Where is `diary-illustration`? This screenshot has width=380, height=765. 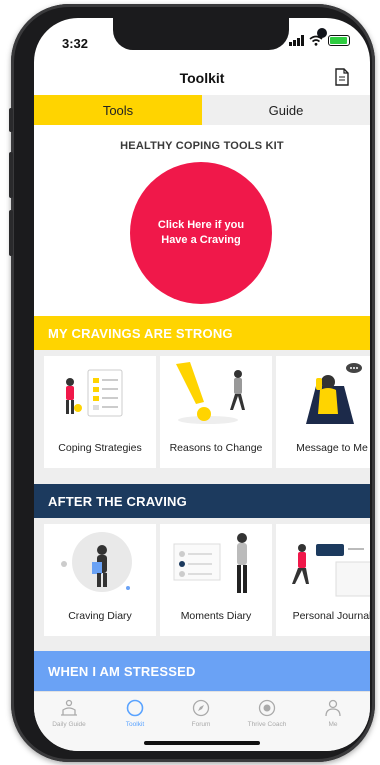 diary-illustration is located at coordinates (96, 562).